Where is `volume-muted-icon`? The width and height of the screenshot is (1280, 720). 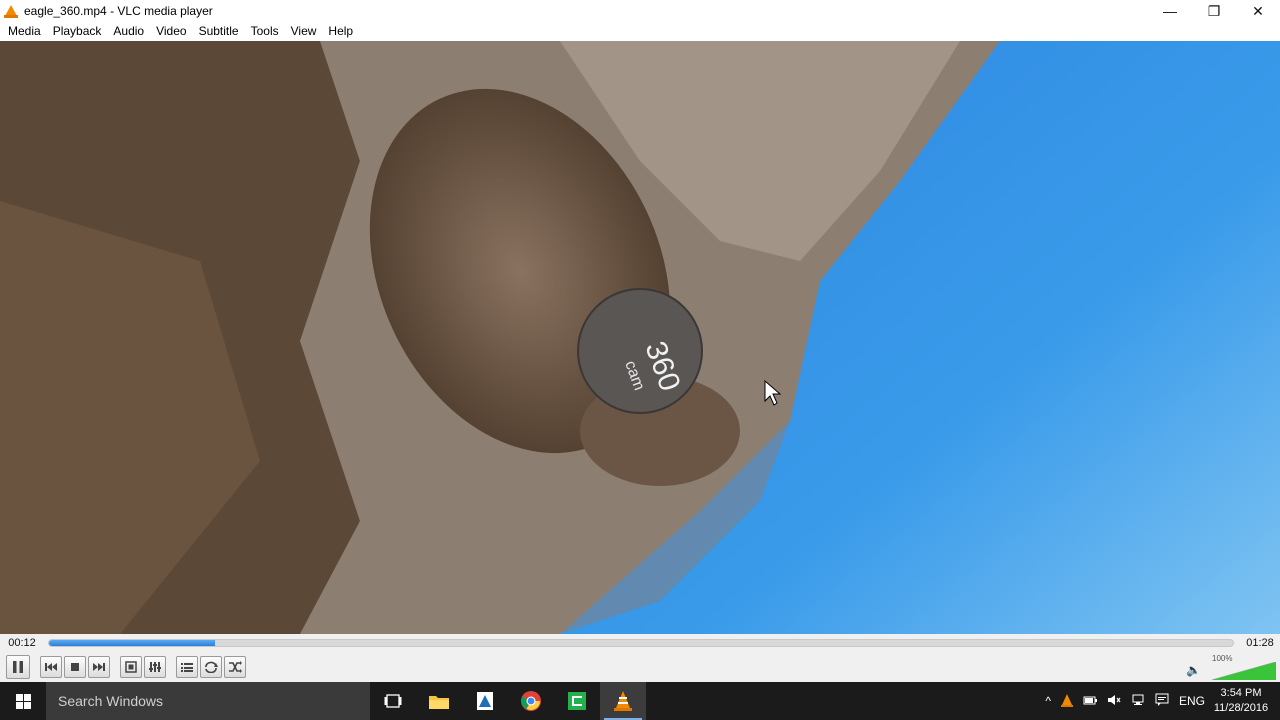 volume-muted-icon is located at coordinates (1114, 701).